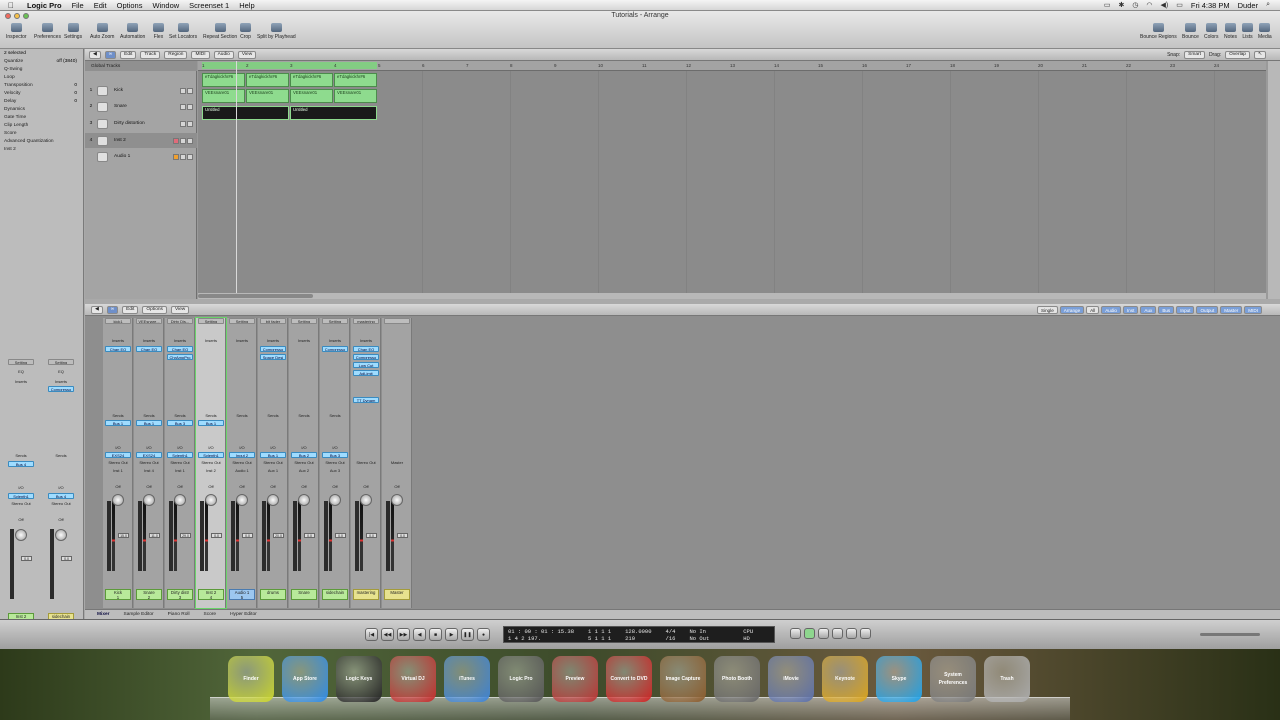 The image size is (1280, 720). Describe the element at coordinates (366, 373) in the screenshot. I see `strip-insert-slot: AdLimit` at that location.